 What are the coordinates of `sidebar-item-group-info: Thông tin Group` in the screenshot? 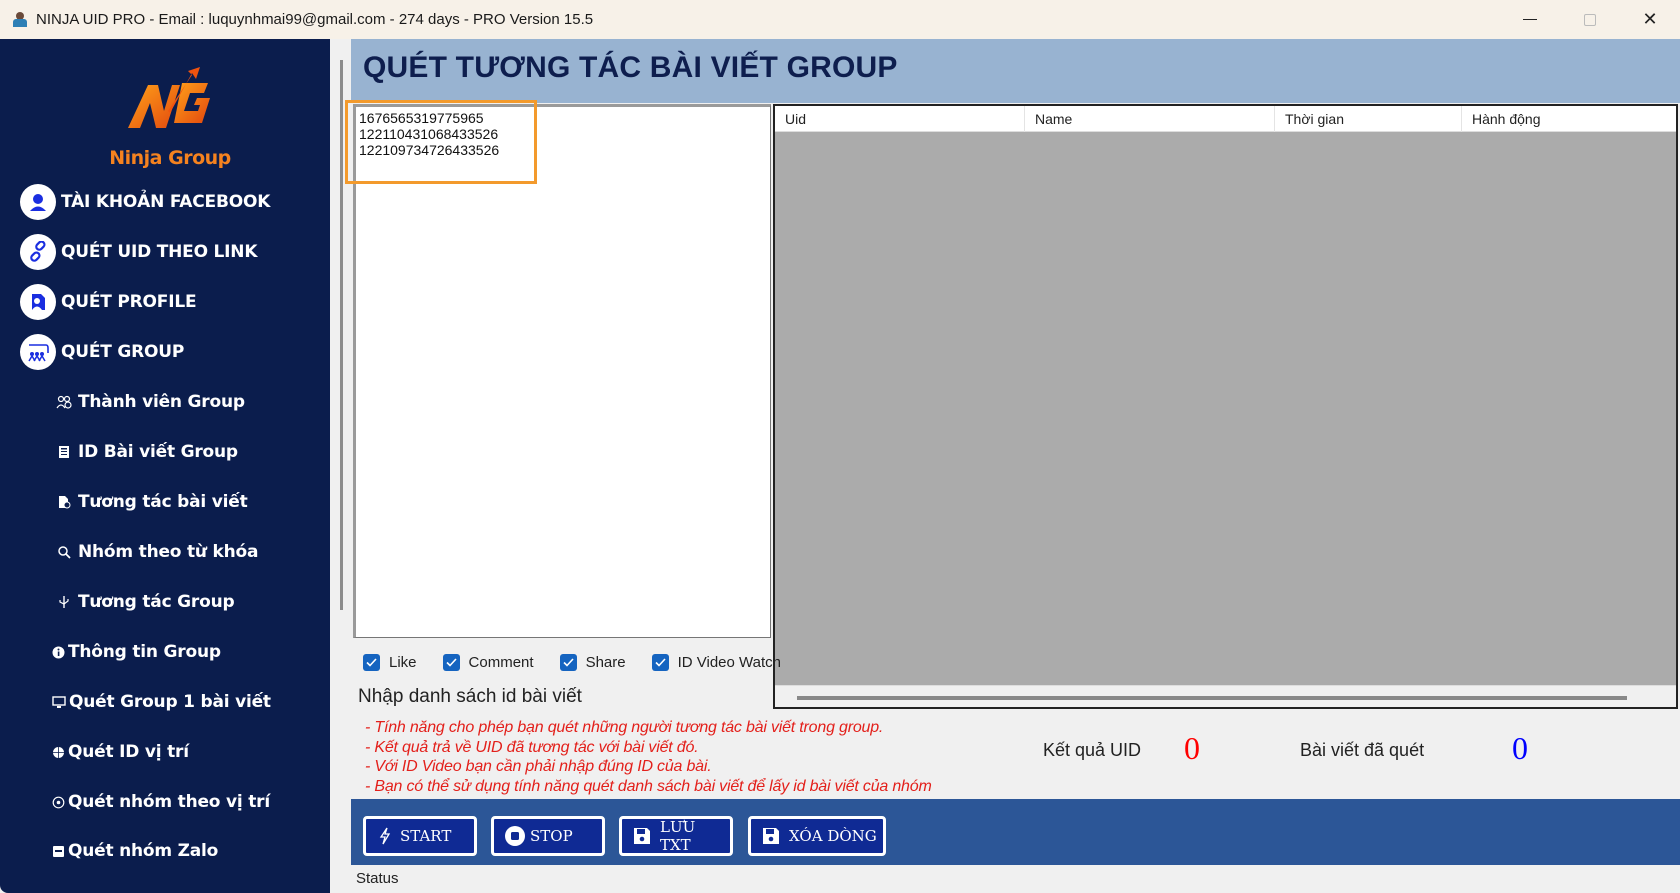 It's located at (136, 652).